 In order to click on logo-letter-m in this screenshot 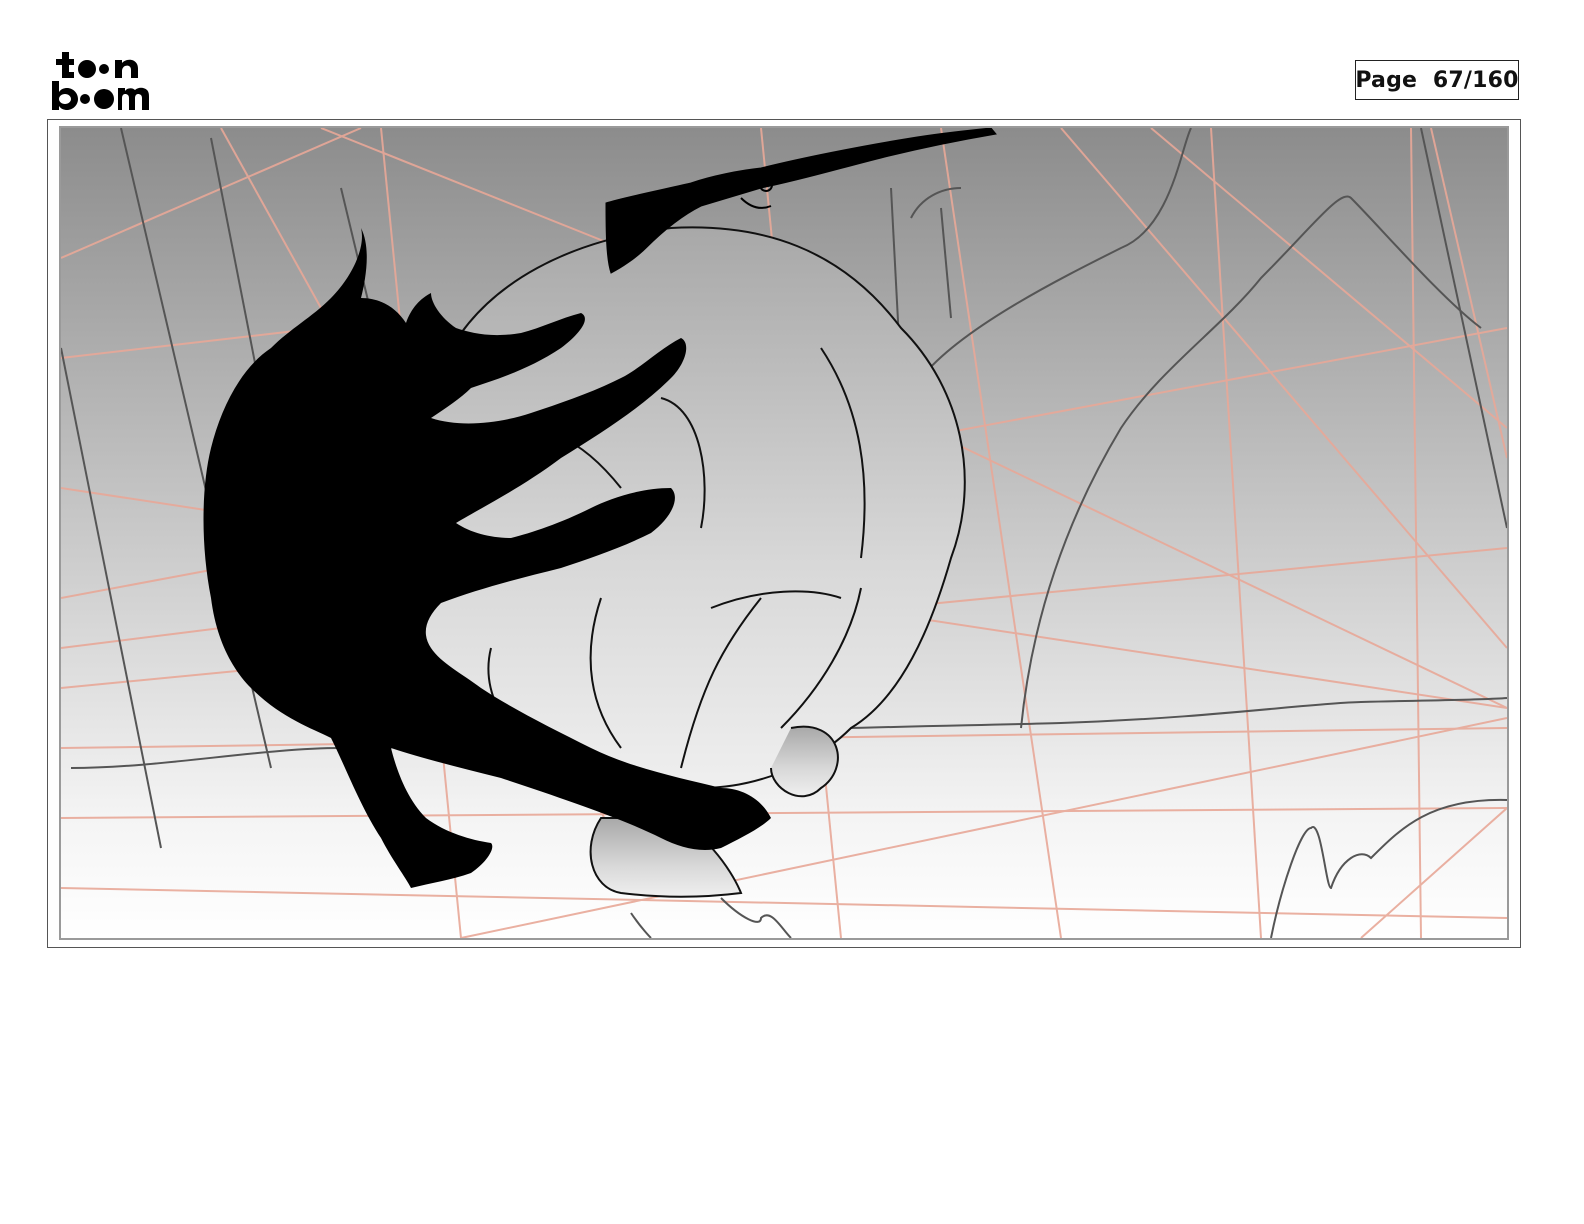, I will do `click(133, 98)`.